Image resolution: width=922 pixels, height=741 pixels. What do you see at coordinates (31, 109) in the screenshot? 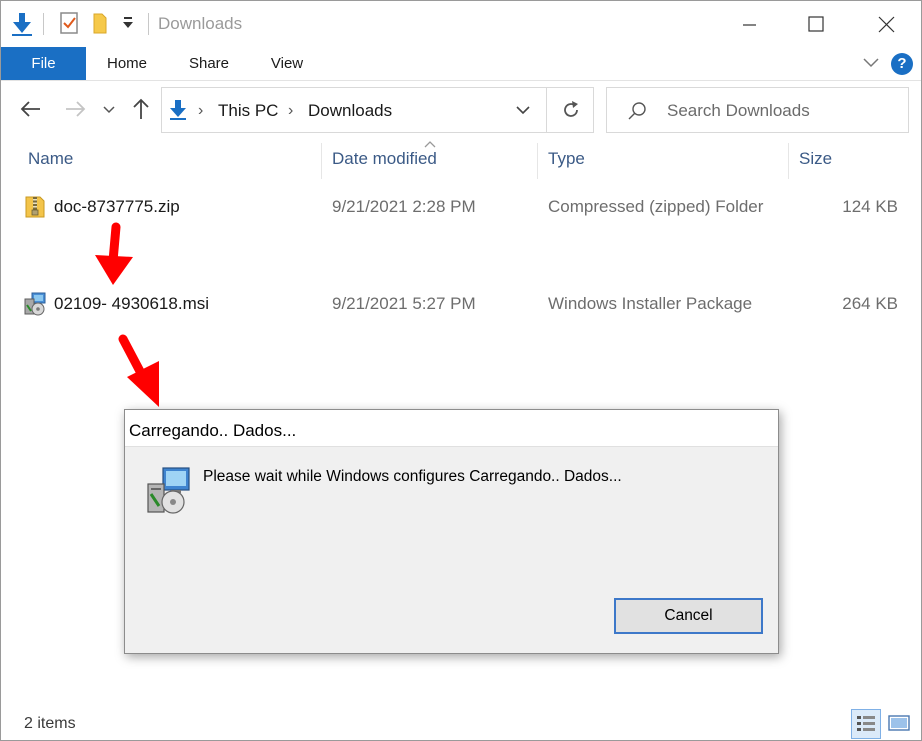
I see `back-arrow-icon` at bounding box center [31, 109].